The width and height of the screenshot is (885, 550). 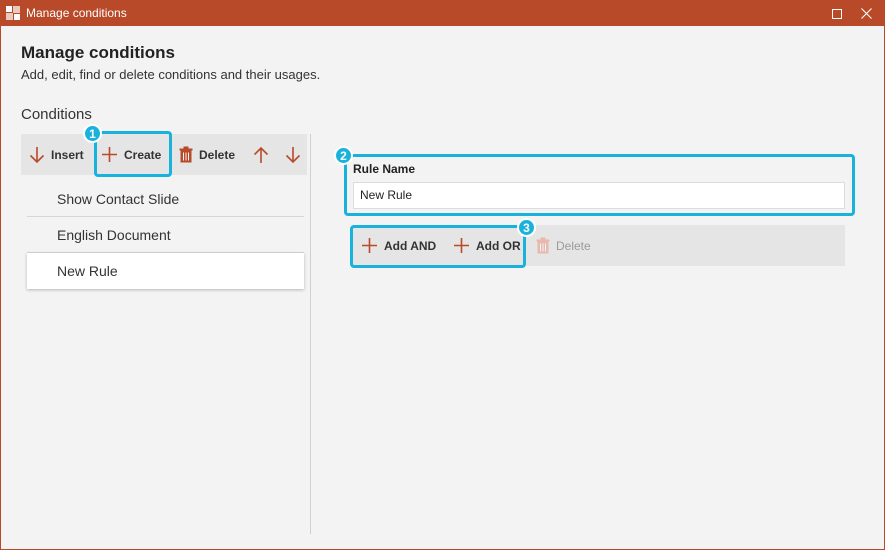 What do you see at coordinates (599, 185) in the screenshot?
I see `callout-rule-name` at bounding box center [599, 185].